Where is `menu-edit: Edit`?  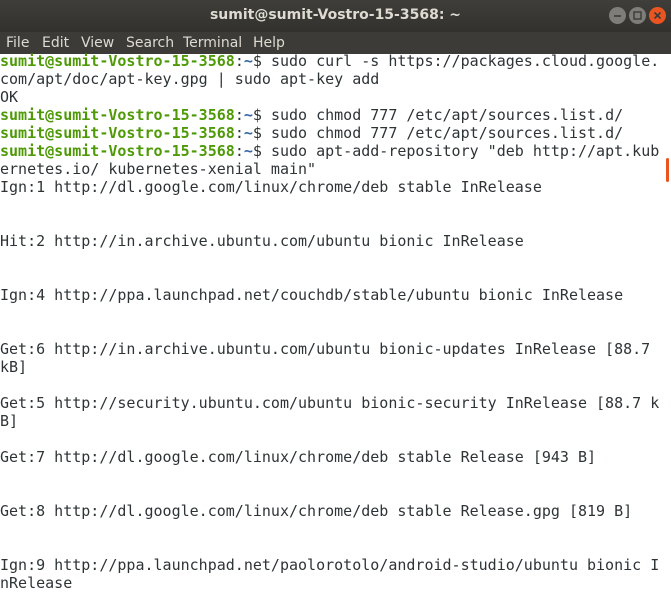 menu-edit: Edit is located at coordinates (55, 43).